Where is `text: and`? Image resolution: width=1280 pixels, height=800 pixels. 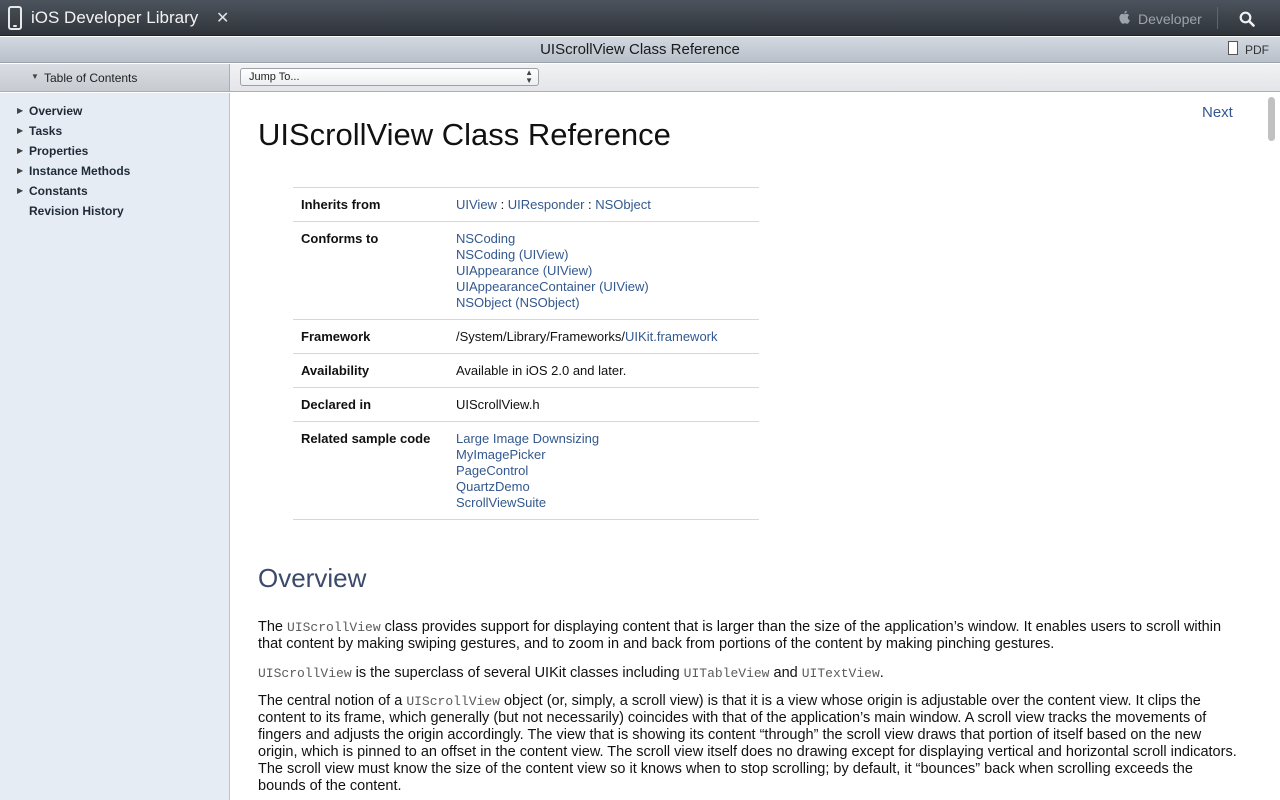 text: and is located at coordinates (785, 673).